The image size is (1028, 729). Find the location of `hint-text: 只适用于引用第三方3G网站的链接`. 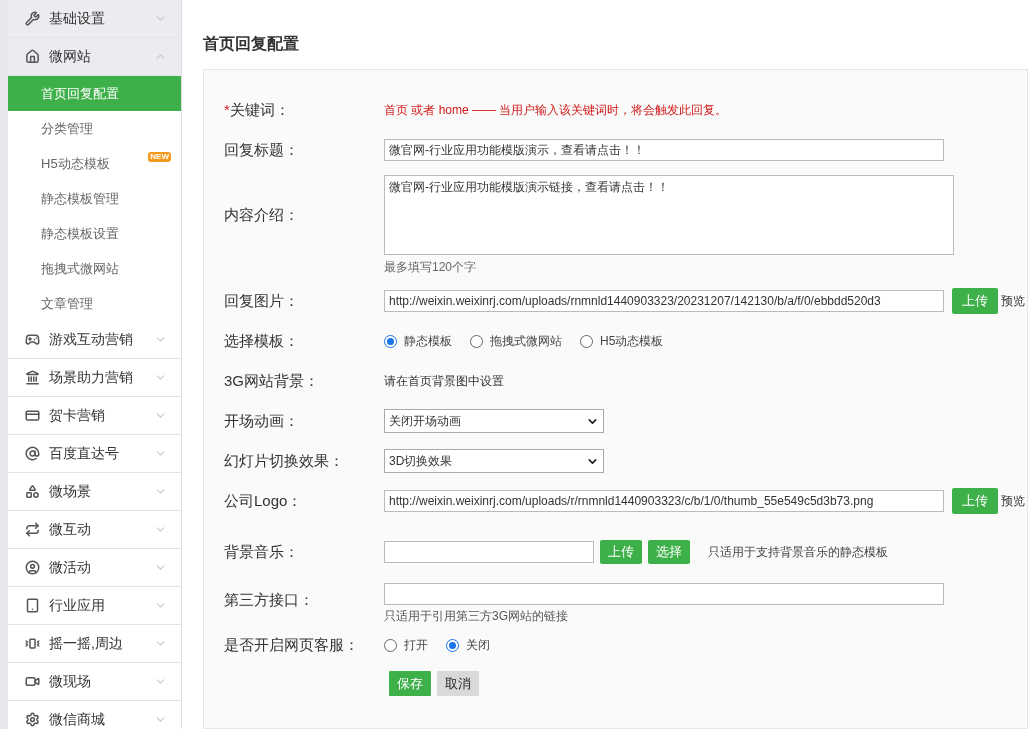

hint-text: 只适用于引用第三方3G网站的链接 is located at coordinates (476, 616).